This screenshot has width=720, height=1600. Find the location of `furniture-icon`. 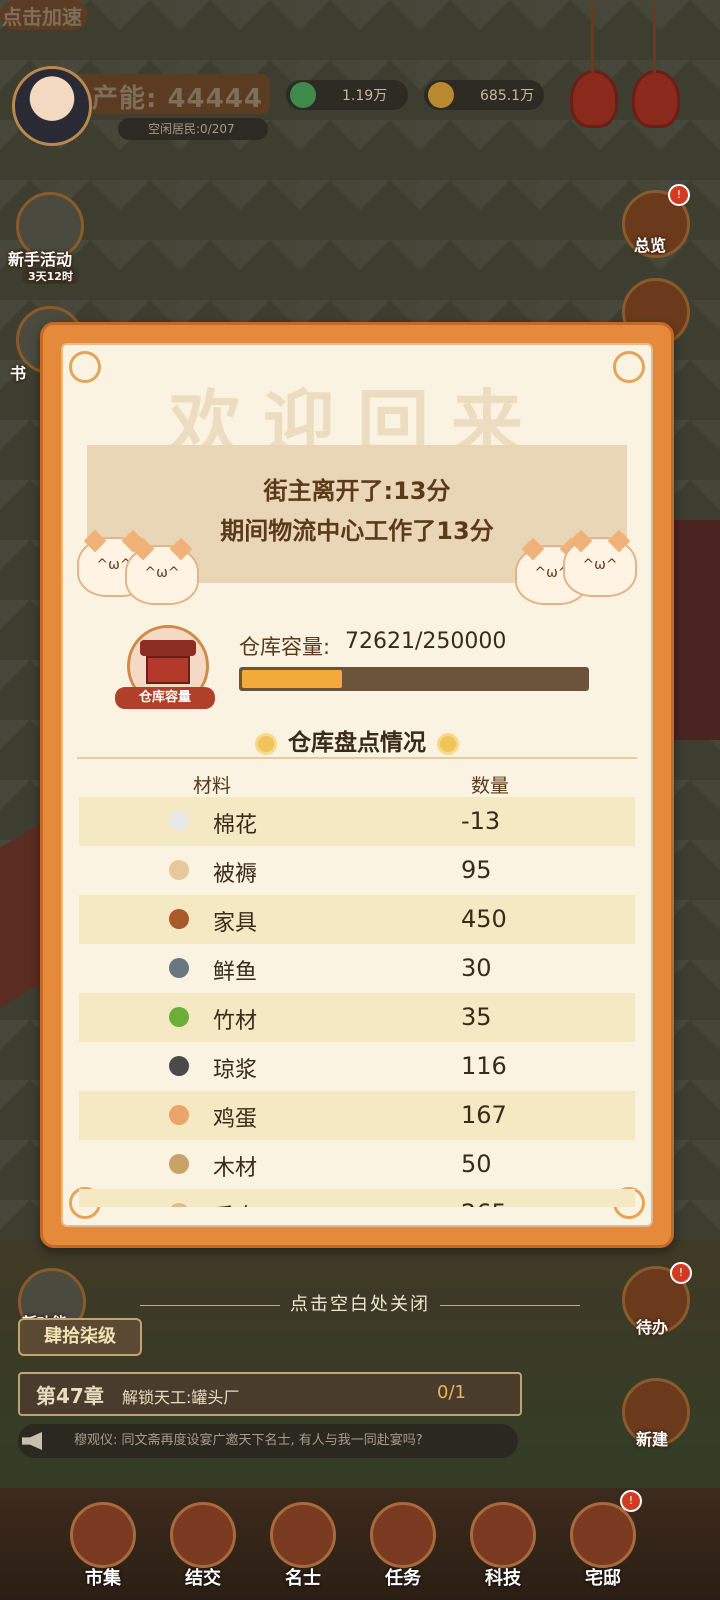

furniture-icon is located at coordinates (179, 919).